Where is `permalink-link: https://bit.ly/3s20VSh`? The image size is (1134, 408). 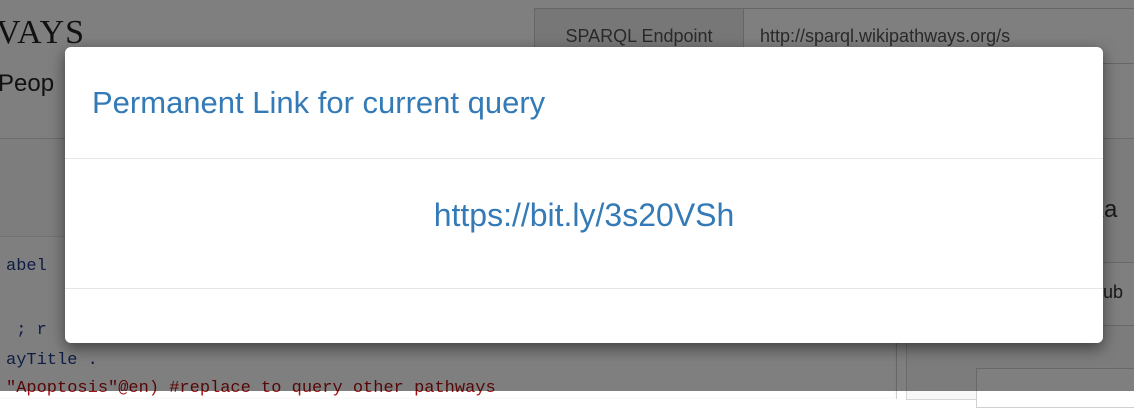 permalink-link: https://bit.ly/3s20VSh is located at coordinates (584, 215).